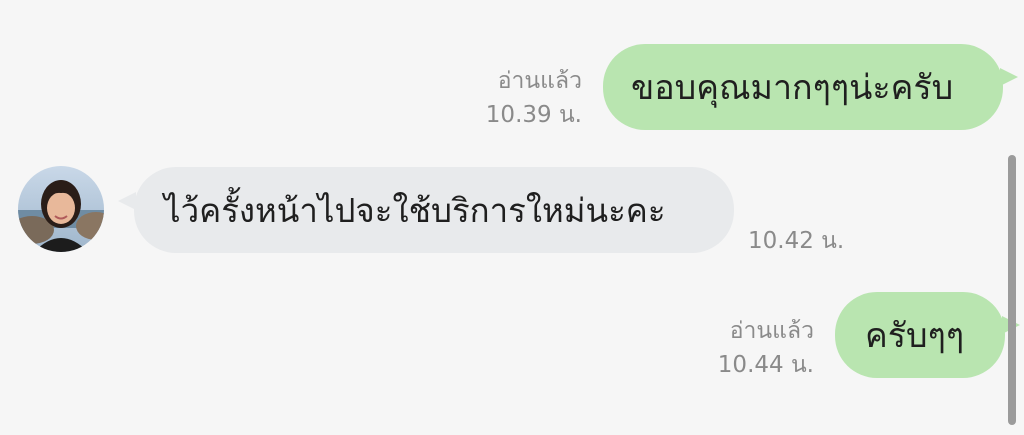 Image resolution: width=1024 pixels, height=435 pixels. I want to click on contact-avatar, so click(61, 209).